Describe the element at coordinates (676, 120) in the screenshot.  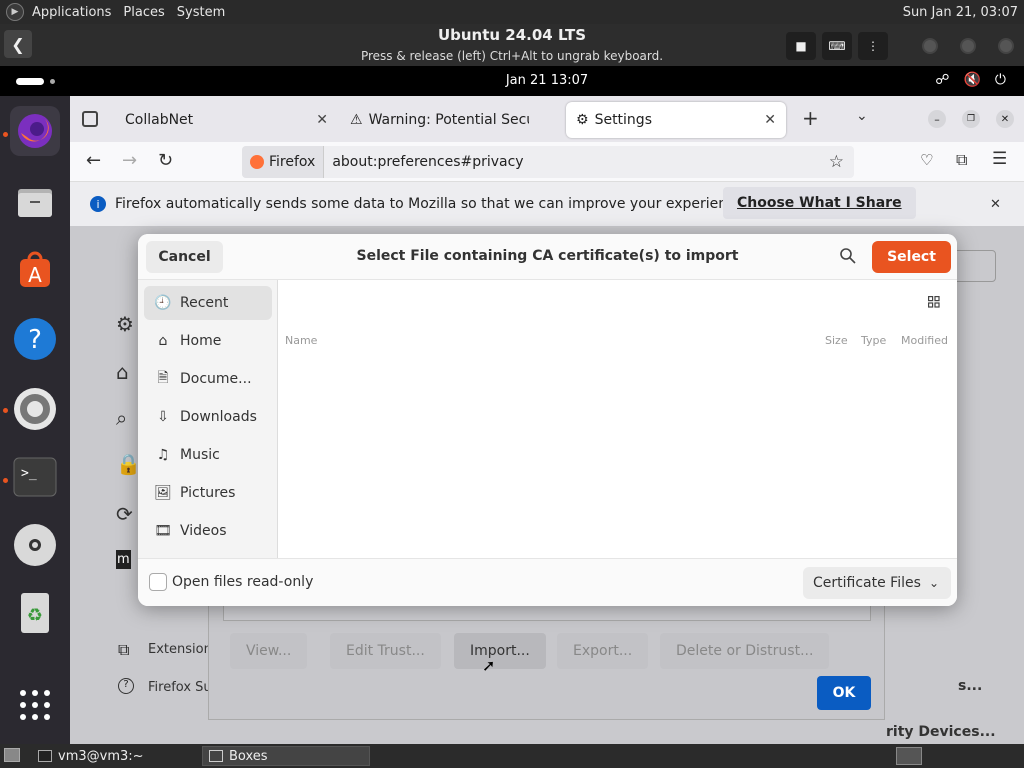
I see `tab-settings: ⚙ Settings ✕` at that location.